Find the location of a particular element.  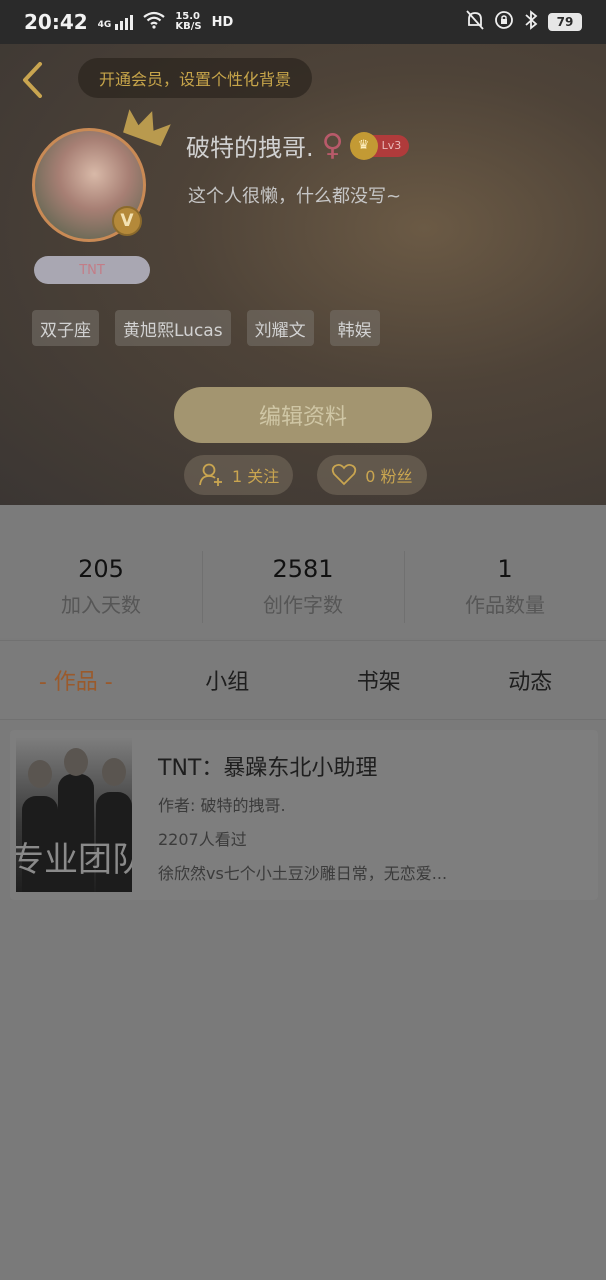

bluetooth-icon is located at coordinates (531, 22).